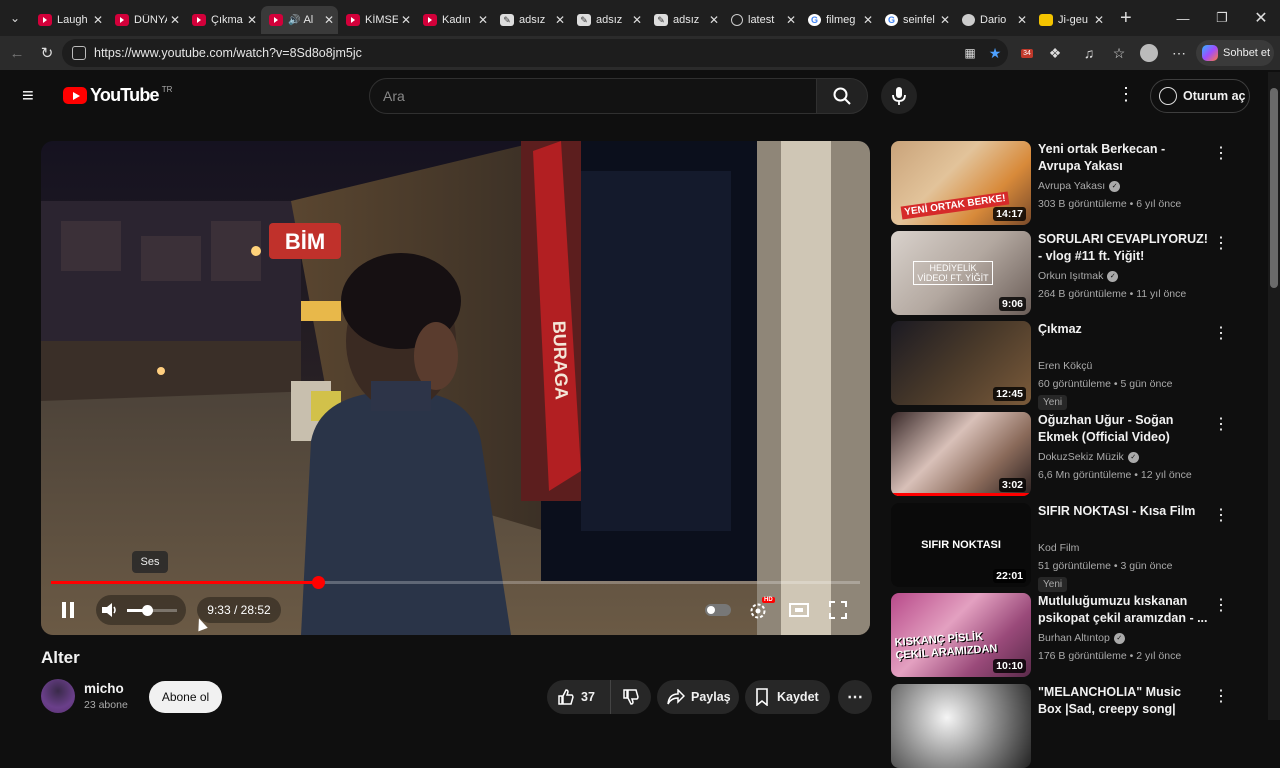  What do you see at coordinates (787, 697) in the screenshot?
I see `save-button: Kaydet` at bounding box center [787, 697].